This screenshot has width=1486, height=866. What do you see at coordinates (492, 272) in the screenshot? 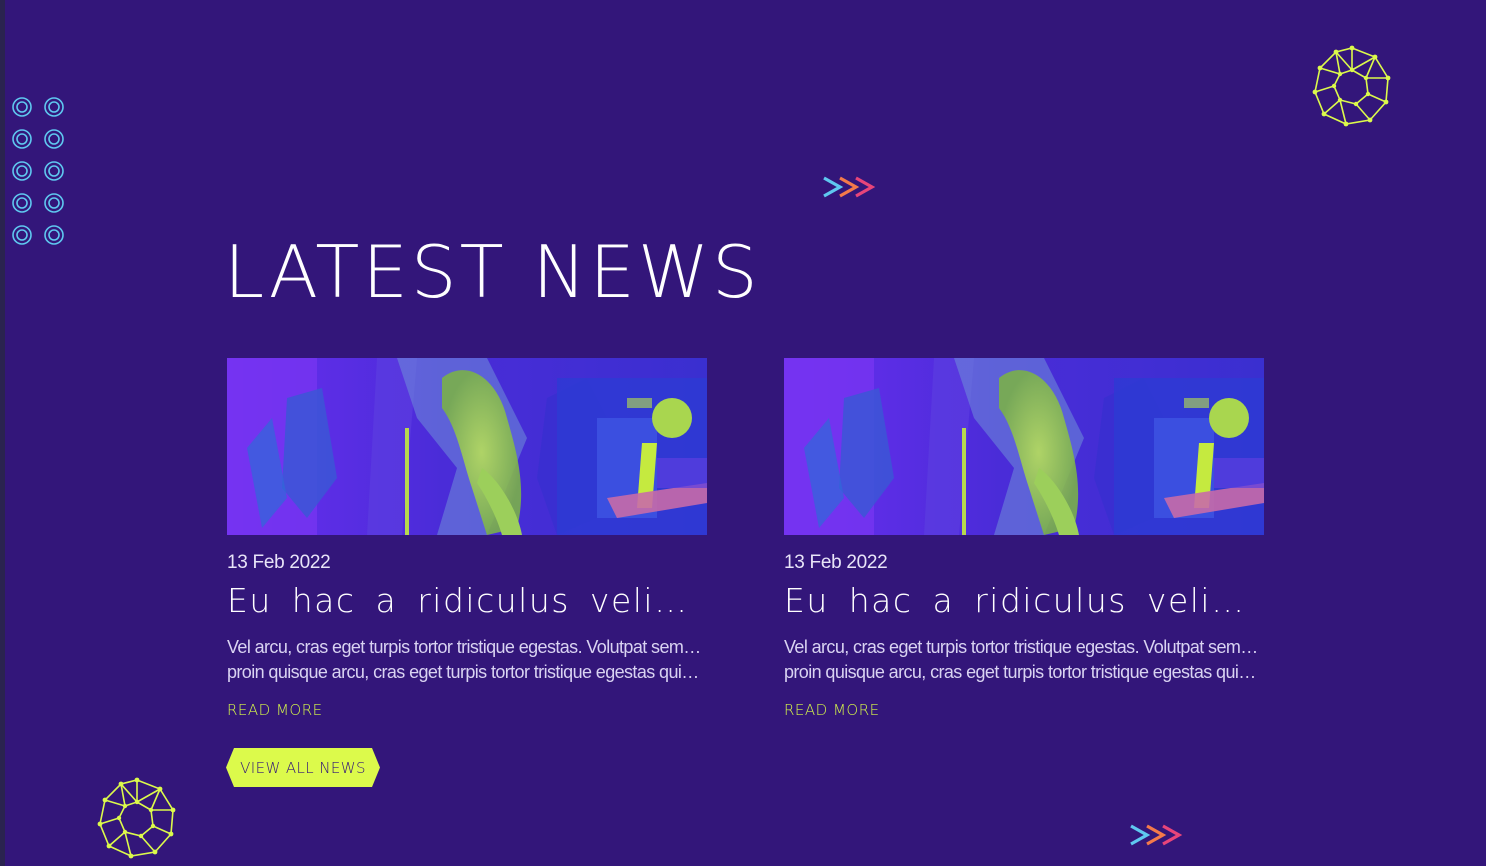
I see `section-title: LATEST NEWS` at bounding box center [492, 272].